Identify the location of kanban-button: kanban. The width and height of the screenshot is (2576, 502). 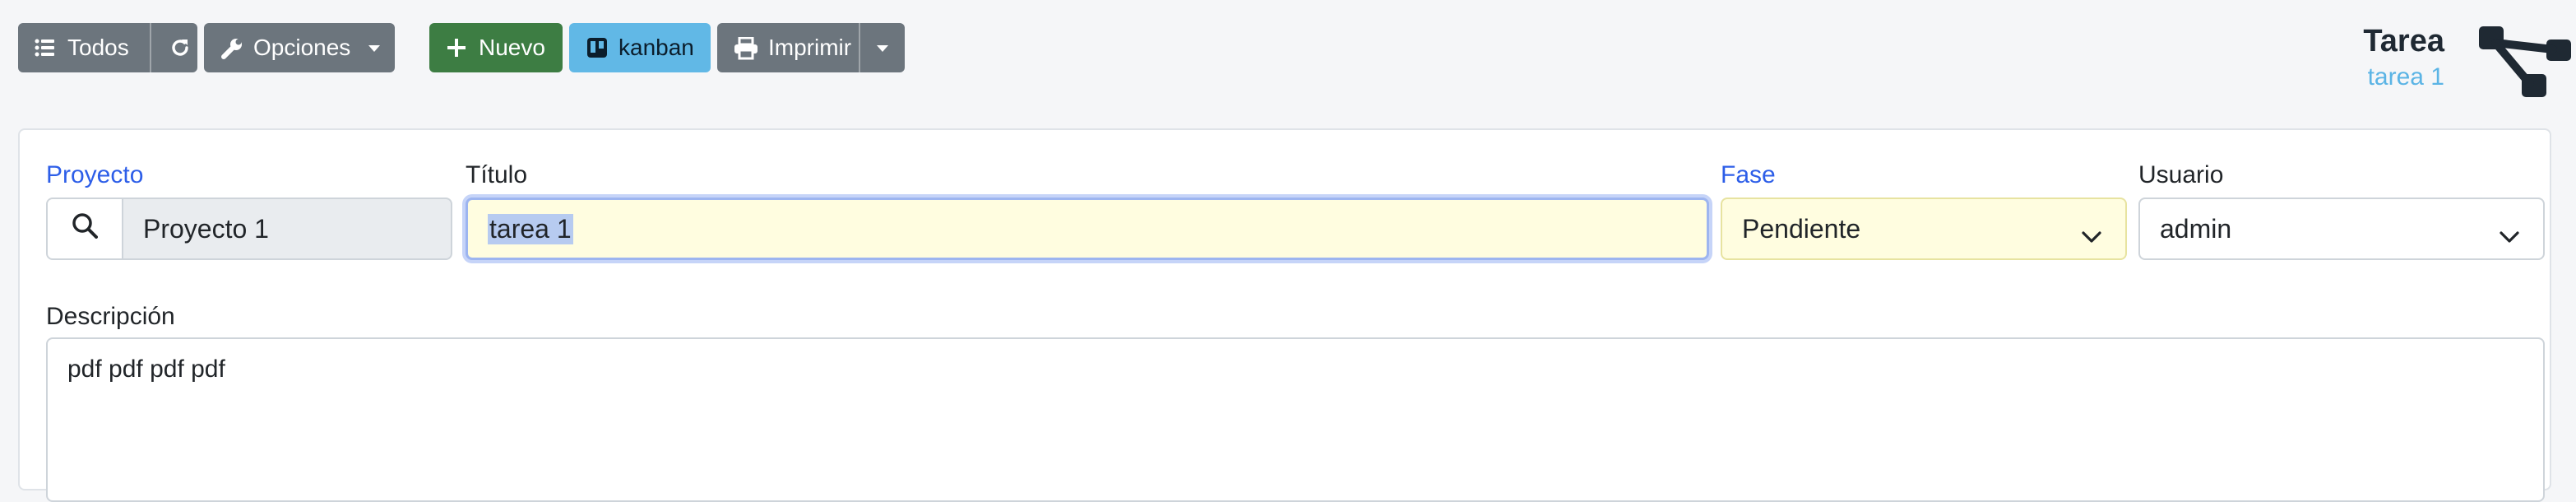
(640, 47).